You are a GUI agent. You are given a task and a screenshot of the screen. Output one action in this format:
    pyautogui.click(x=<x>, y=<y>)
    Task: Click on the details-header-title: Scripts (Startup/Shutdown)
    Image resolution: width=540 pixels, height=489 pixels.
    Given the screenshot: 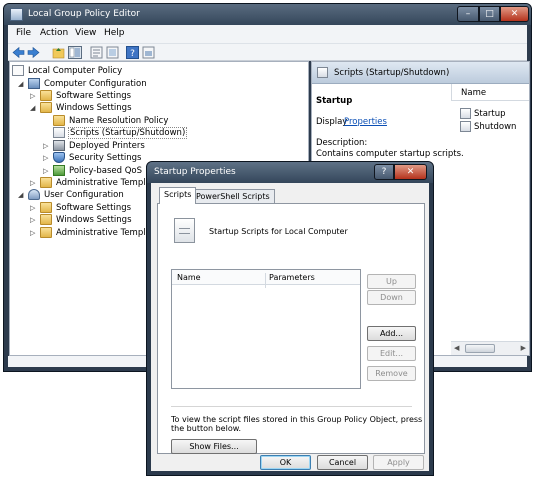 What is the action you would take?
    pyautogui.click(x=392, y=73)
    